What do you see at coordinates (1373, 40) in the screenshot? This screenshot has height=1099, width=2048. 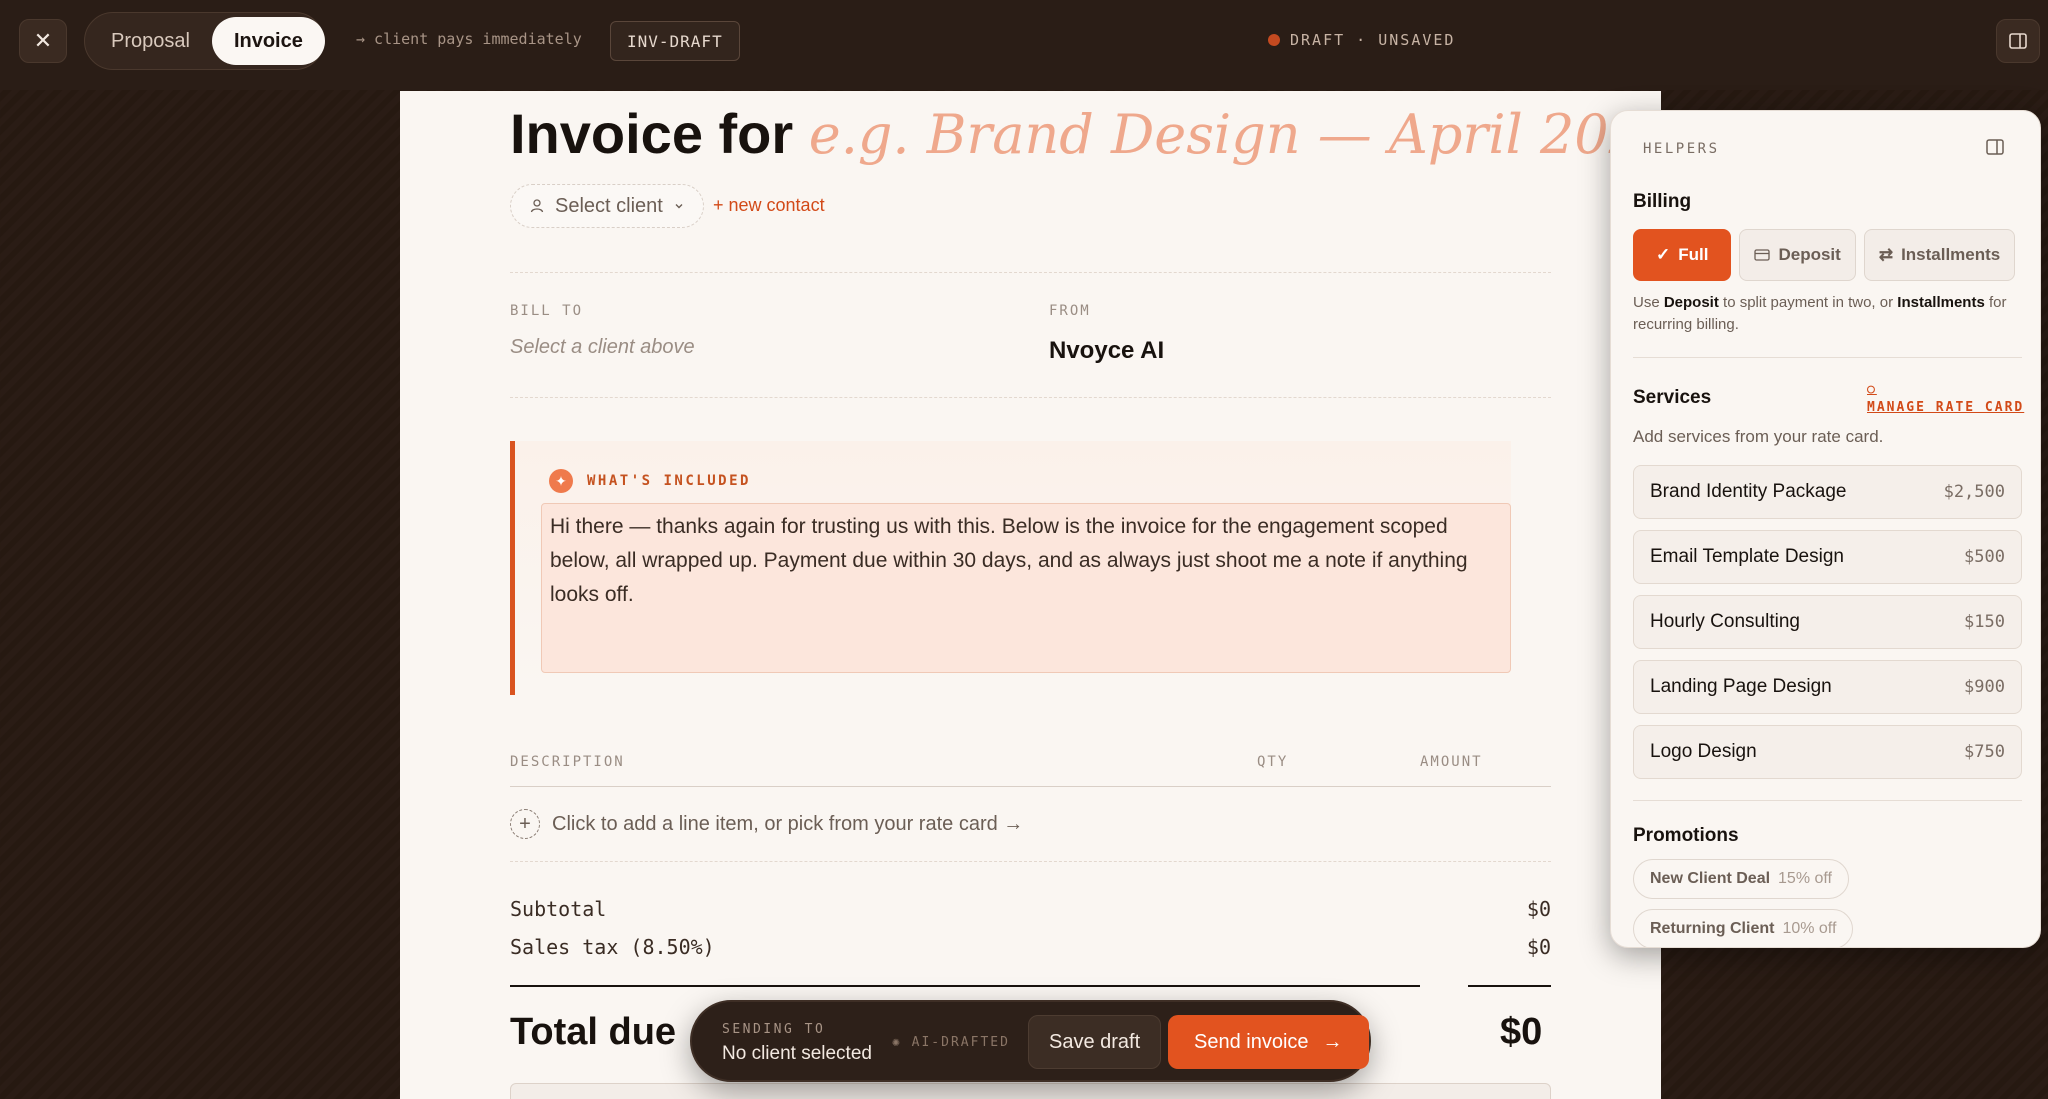 I see `draft-status-text: DRAFT · UNSAVED` at bounding box center [1373, 40].